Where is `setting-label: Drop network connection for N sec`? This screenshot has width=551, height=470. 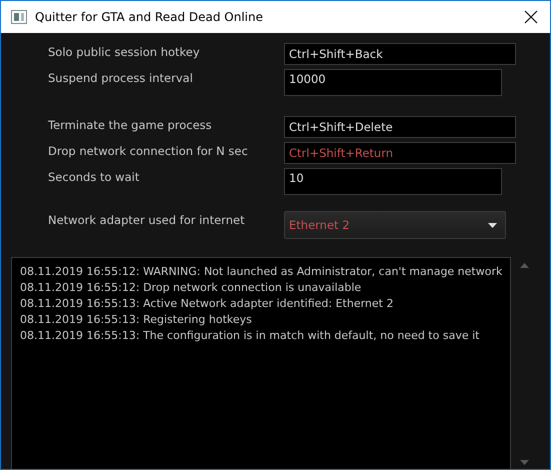 setting-label: Drop network connection for N sec is located at coordinates (148, 150).